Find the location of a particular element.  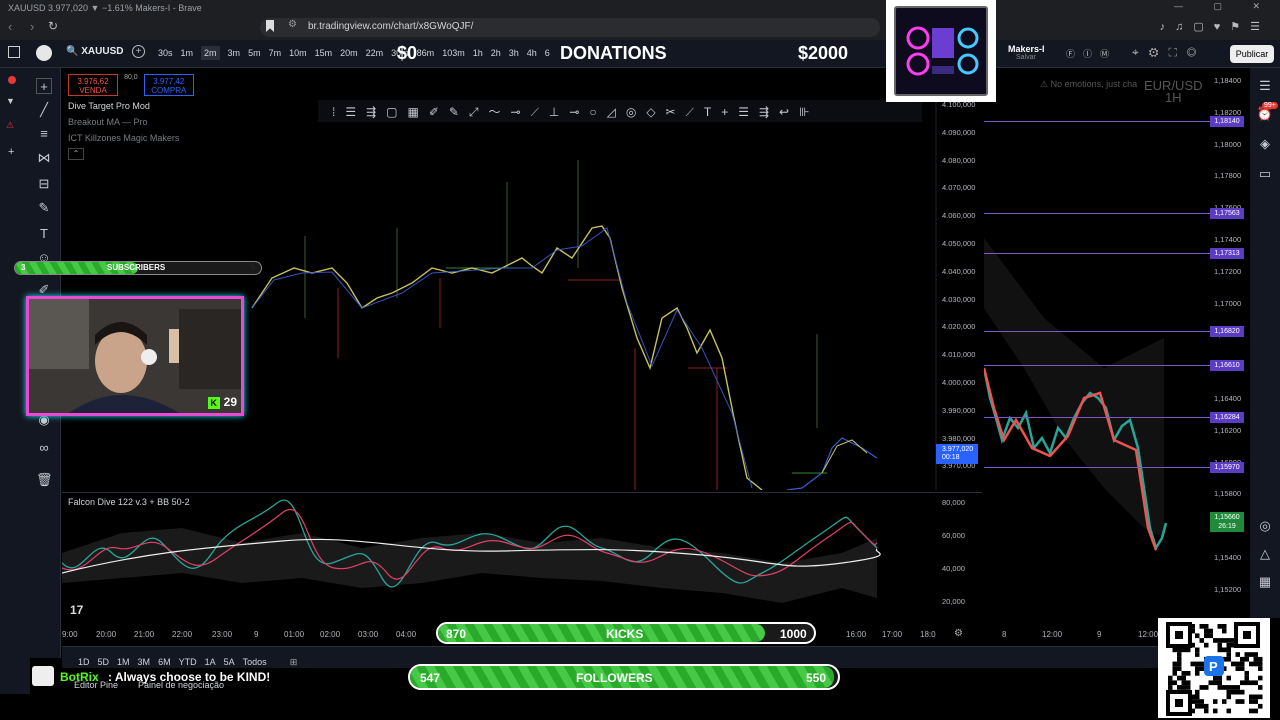

interval-22m: 22m is located at coordinates (375, 53).